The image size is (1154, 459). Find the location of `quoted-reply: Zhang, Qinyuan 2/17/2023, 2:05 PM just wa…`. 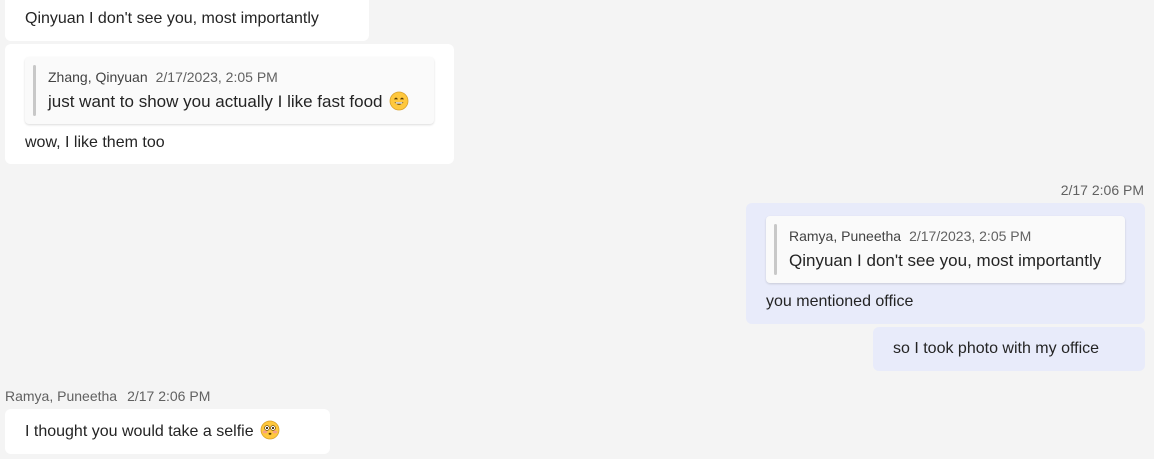

quoted-reply: Zhang, Qinyuan 2/17/2023, 2:05 PM just wa… is located at coordinates (229, 90).